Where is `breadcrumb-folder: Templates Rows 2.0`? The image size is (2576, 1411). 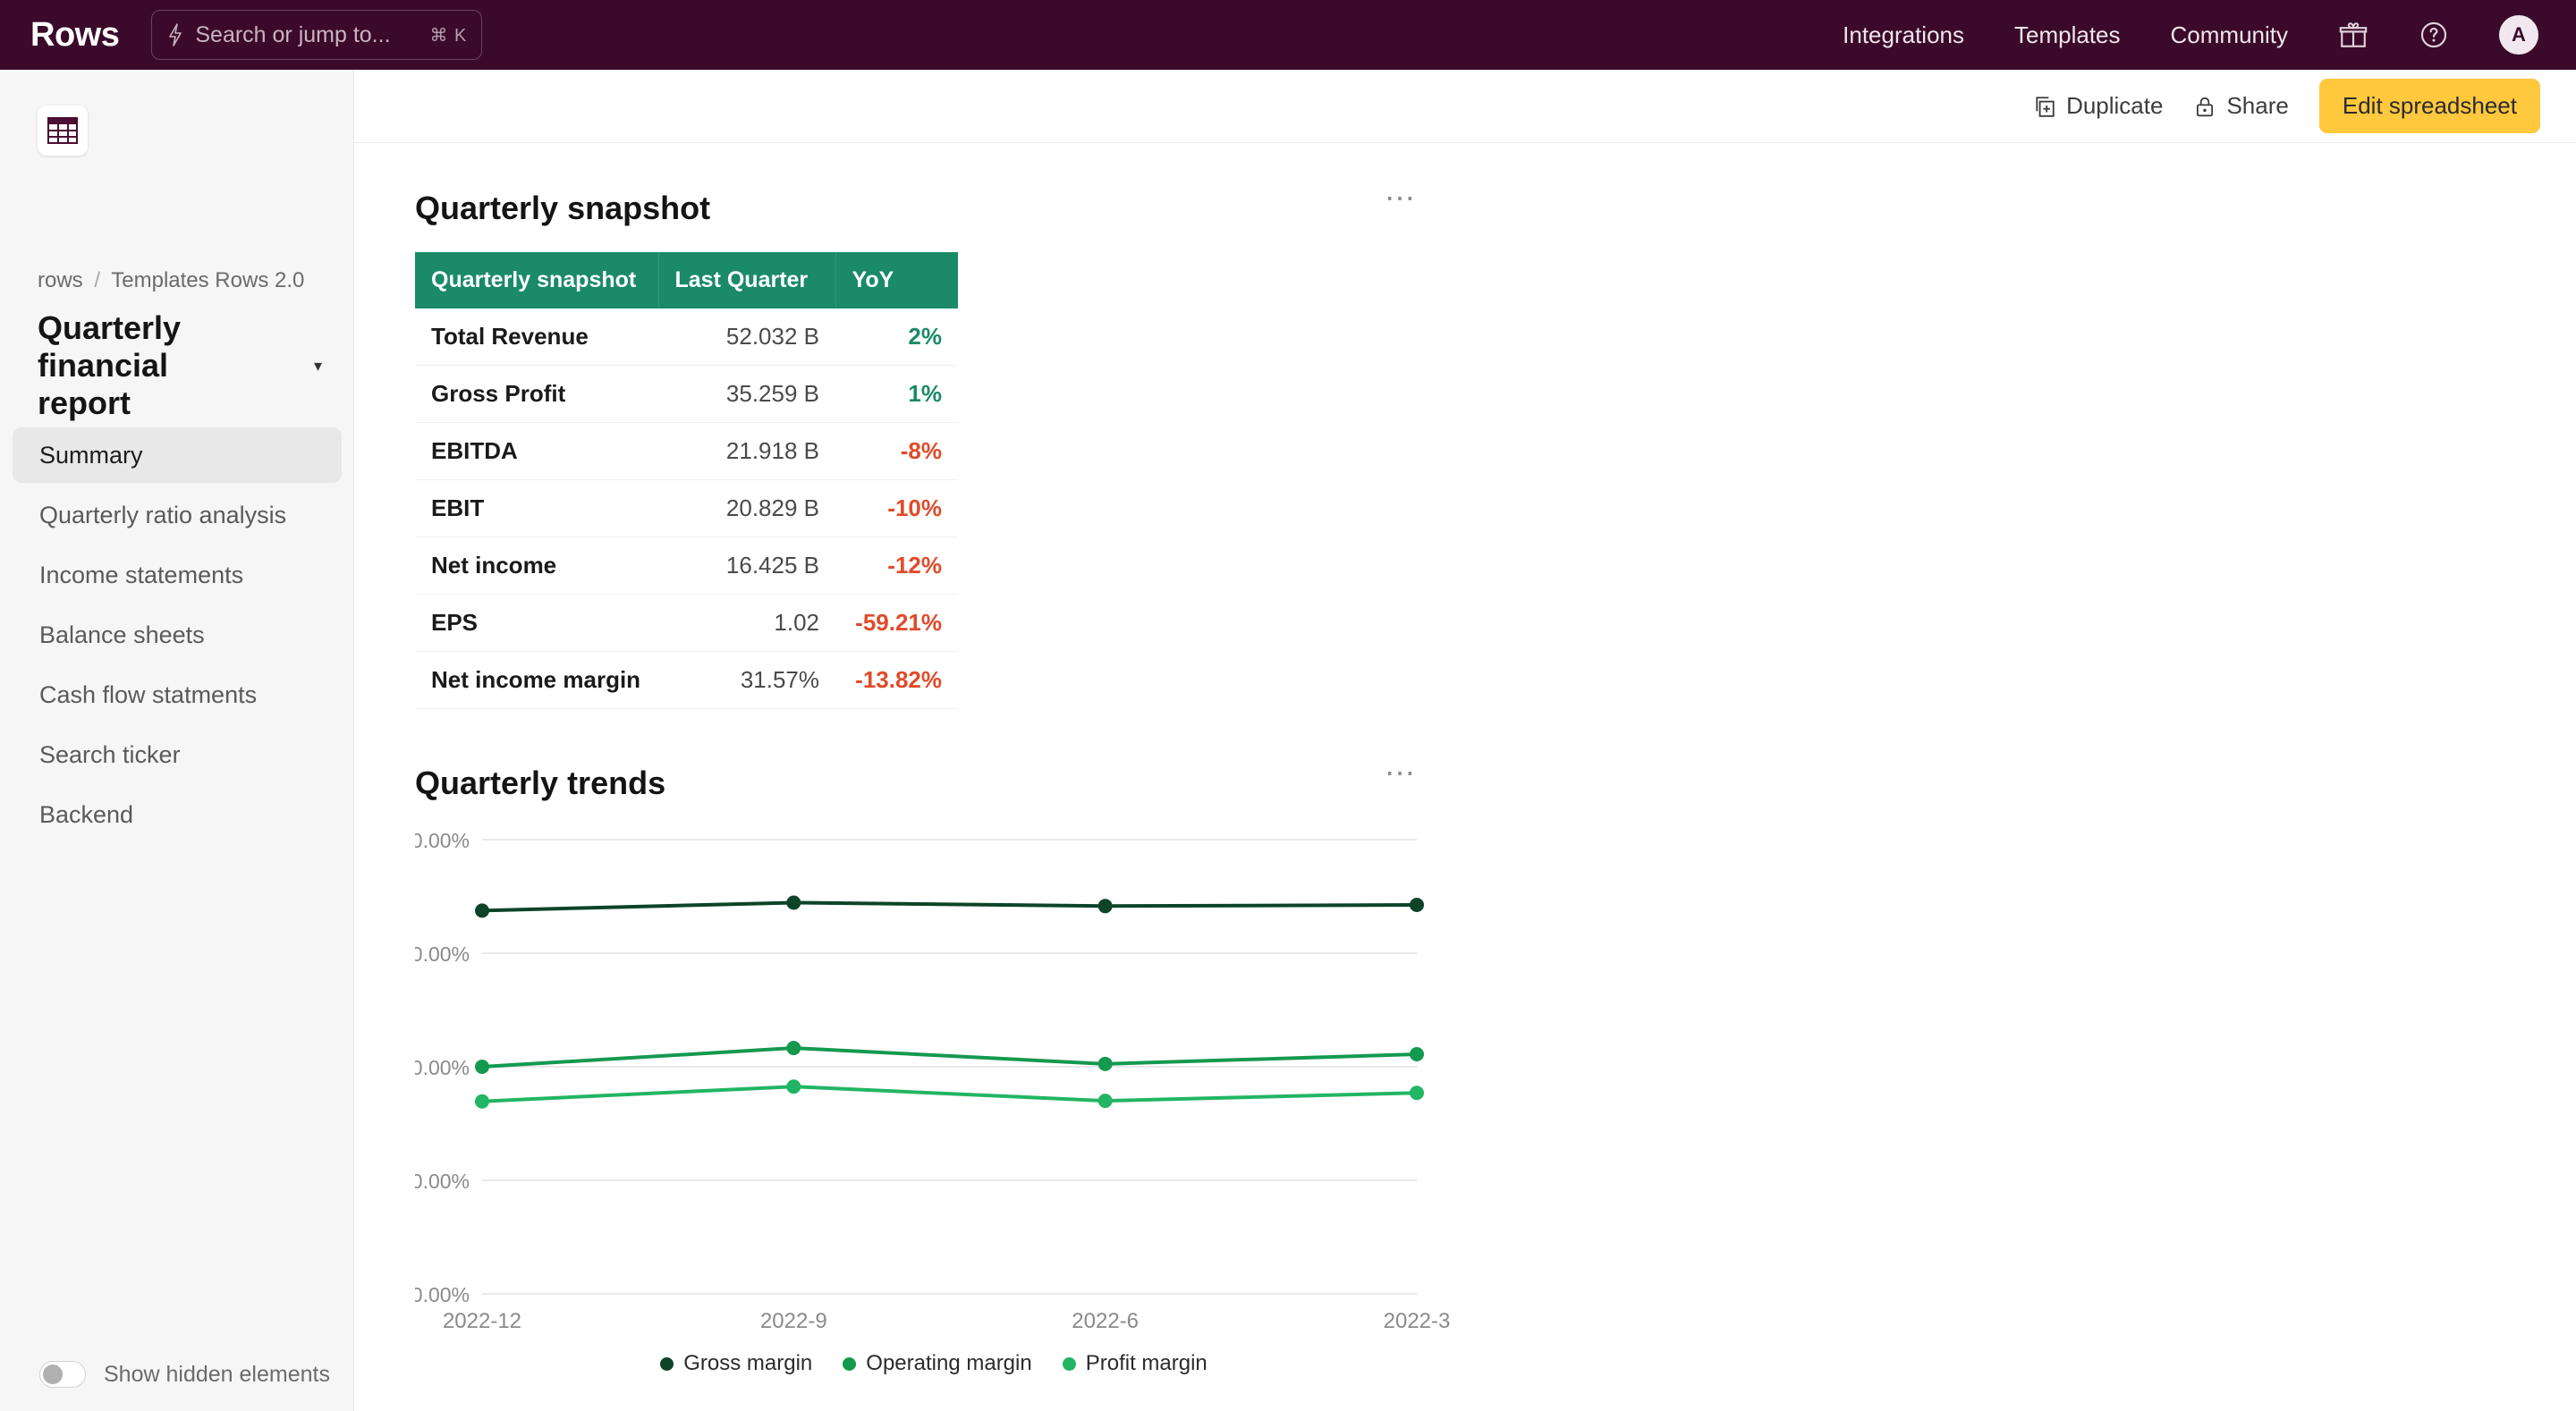 breadcrumb-folder: Templates Rows 2.0 is located at coordinates (207, 280).